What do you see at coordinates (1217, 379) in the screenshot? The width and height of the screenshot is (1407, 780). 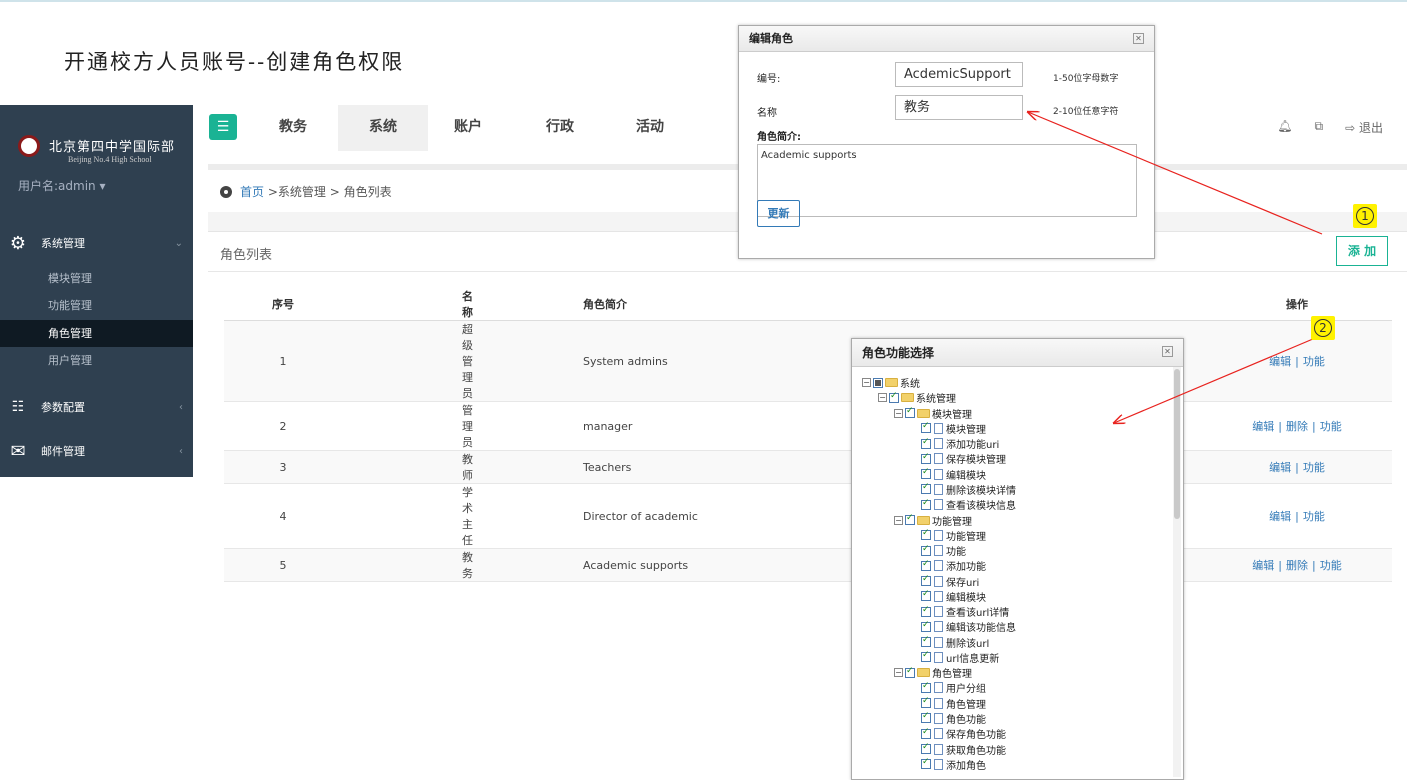 I see `arrow-to-function-tree` at bounding box center [1217, 379].